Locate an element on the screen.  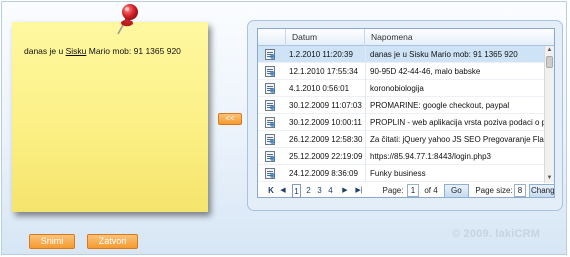
header-icon-column is located at coordinates (272, 37).